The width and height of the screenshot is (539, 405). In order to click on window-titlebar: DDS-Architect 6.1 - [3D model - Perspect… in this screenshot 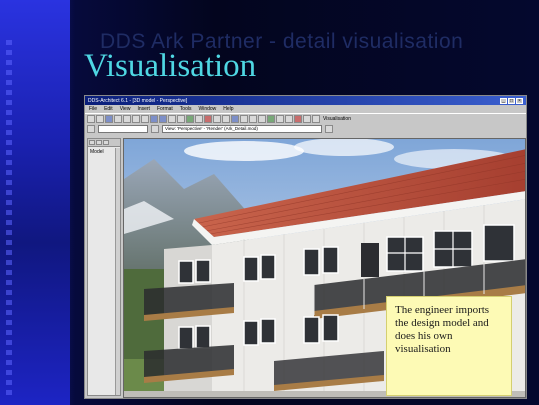, I will do `click(305, 100)`.